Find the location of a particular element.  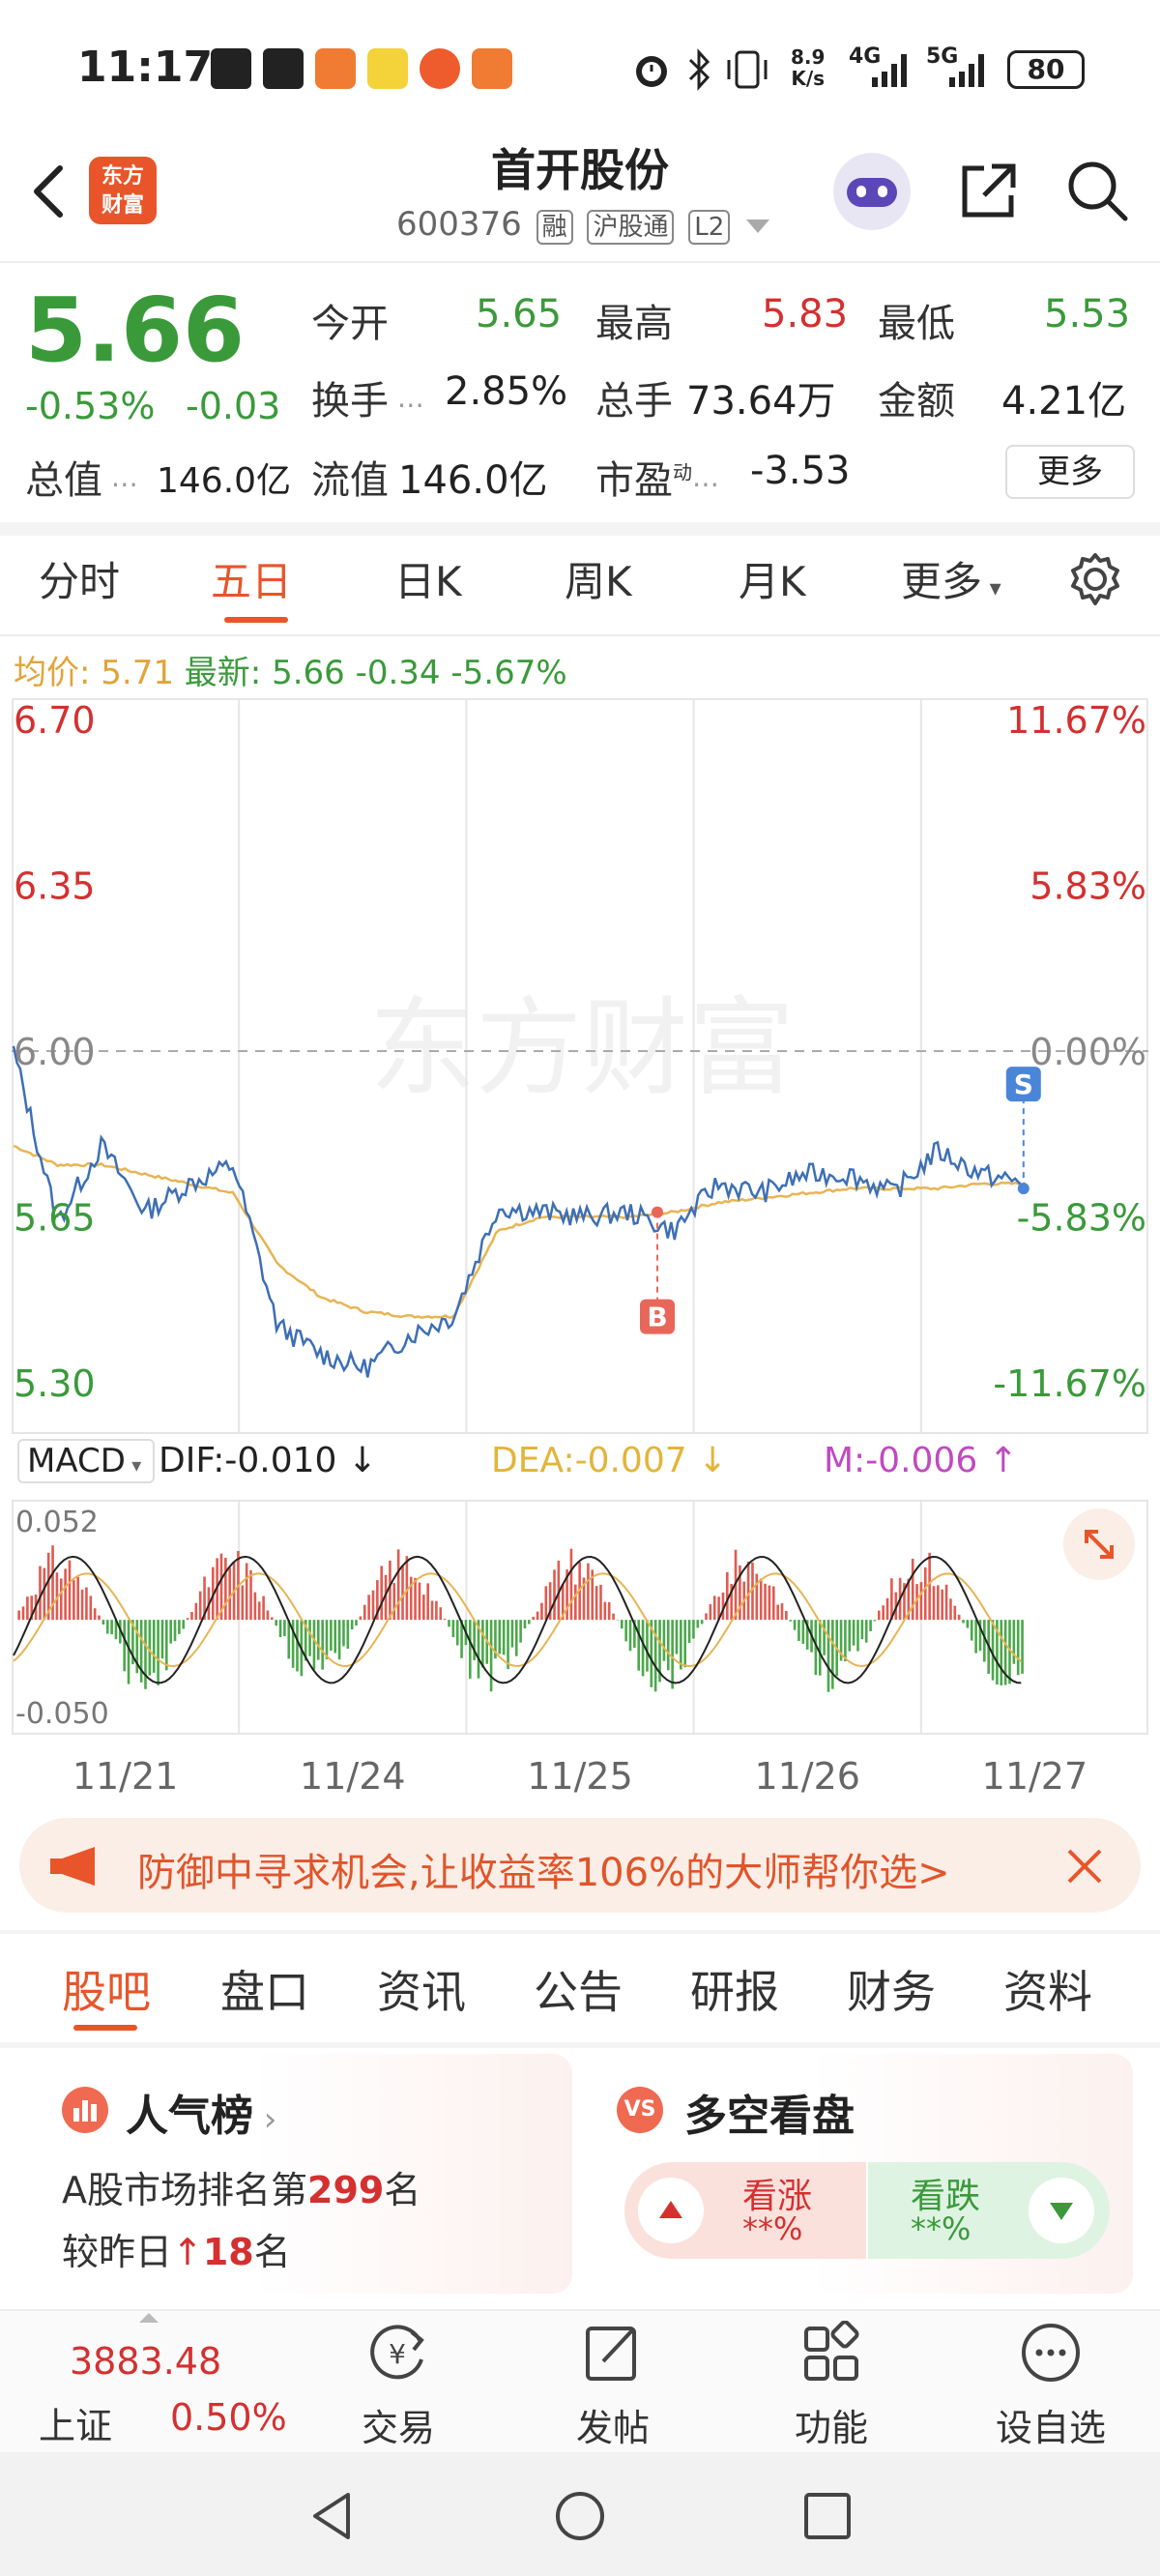

dropdown-arrow-icon is located at coordinates (758, 226).